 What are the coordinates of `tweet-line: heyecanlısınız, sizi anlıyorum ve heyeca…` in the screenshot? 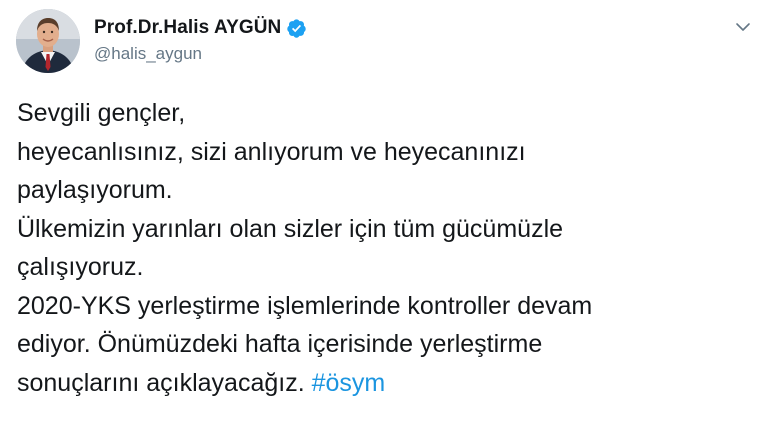 It's located at (271, 151).